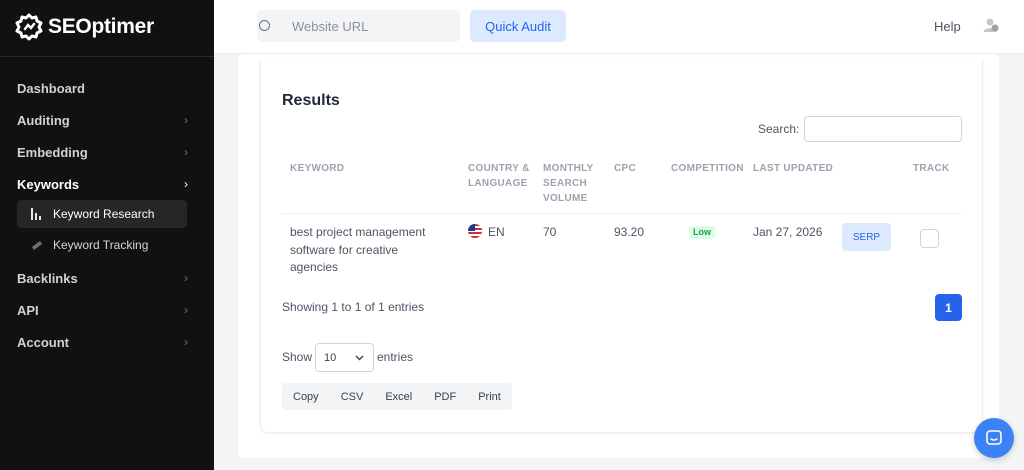 The image size is (1024, 470). I want to click on sidebar-item-label: Embedding, so click(52, 152).